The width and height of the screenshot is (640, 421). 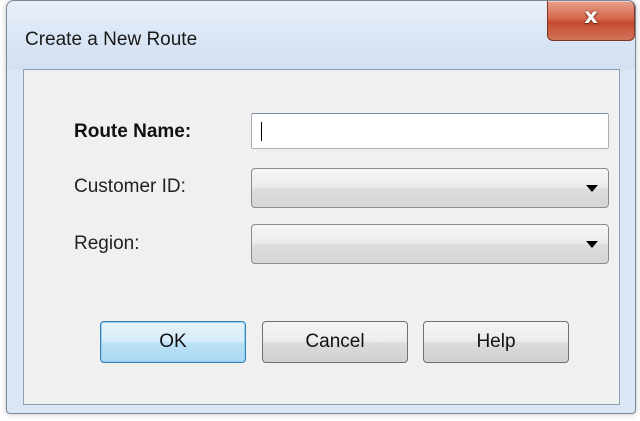 I want to click on dialog-title: Create a New Route, so click(x=111, y=39).